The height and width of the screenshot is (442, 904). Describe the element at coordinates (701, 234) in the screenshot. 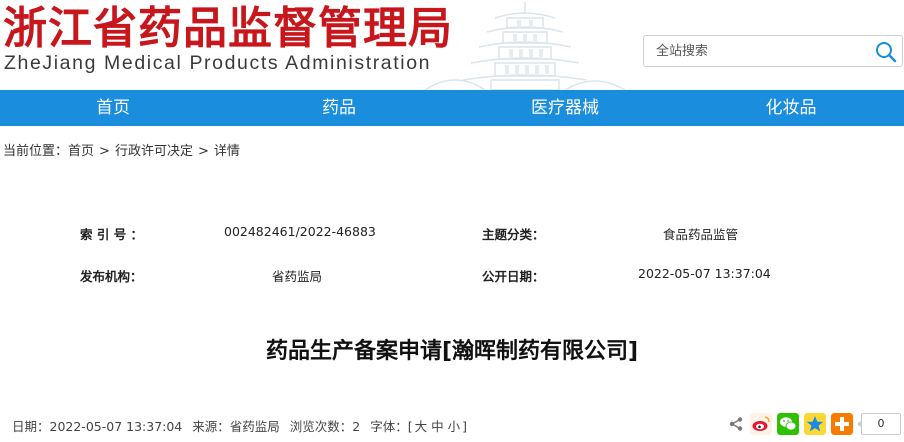

I see `topic-category-value: 食品药品监管` at that location.